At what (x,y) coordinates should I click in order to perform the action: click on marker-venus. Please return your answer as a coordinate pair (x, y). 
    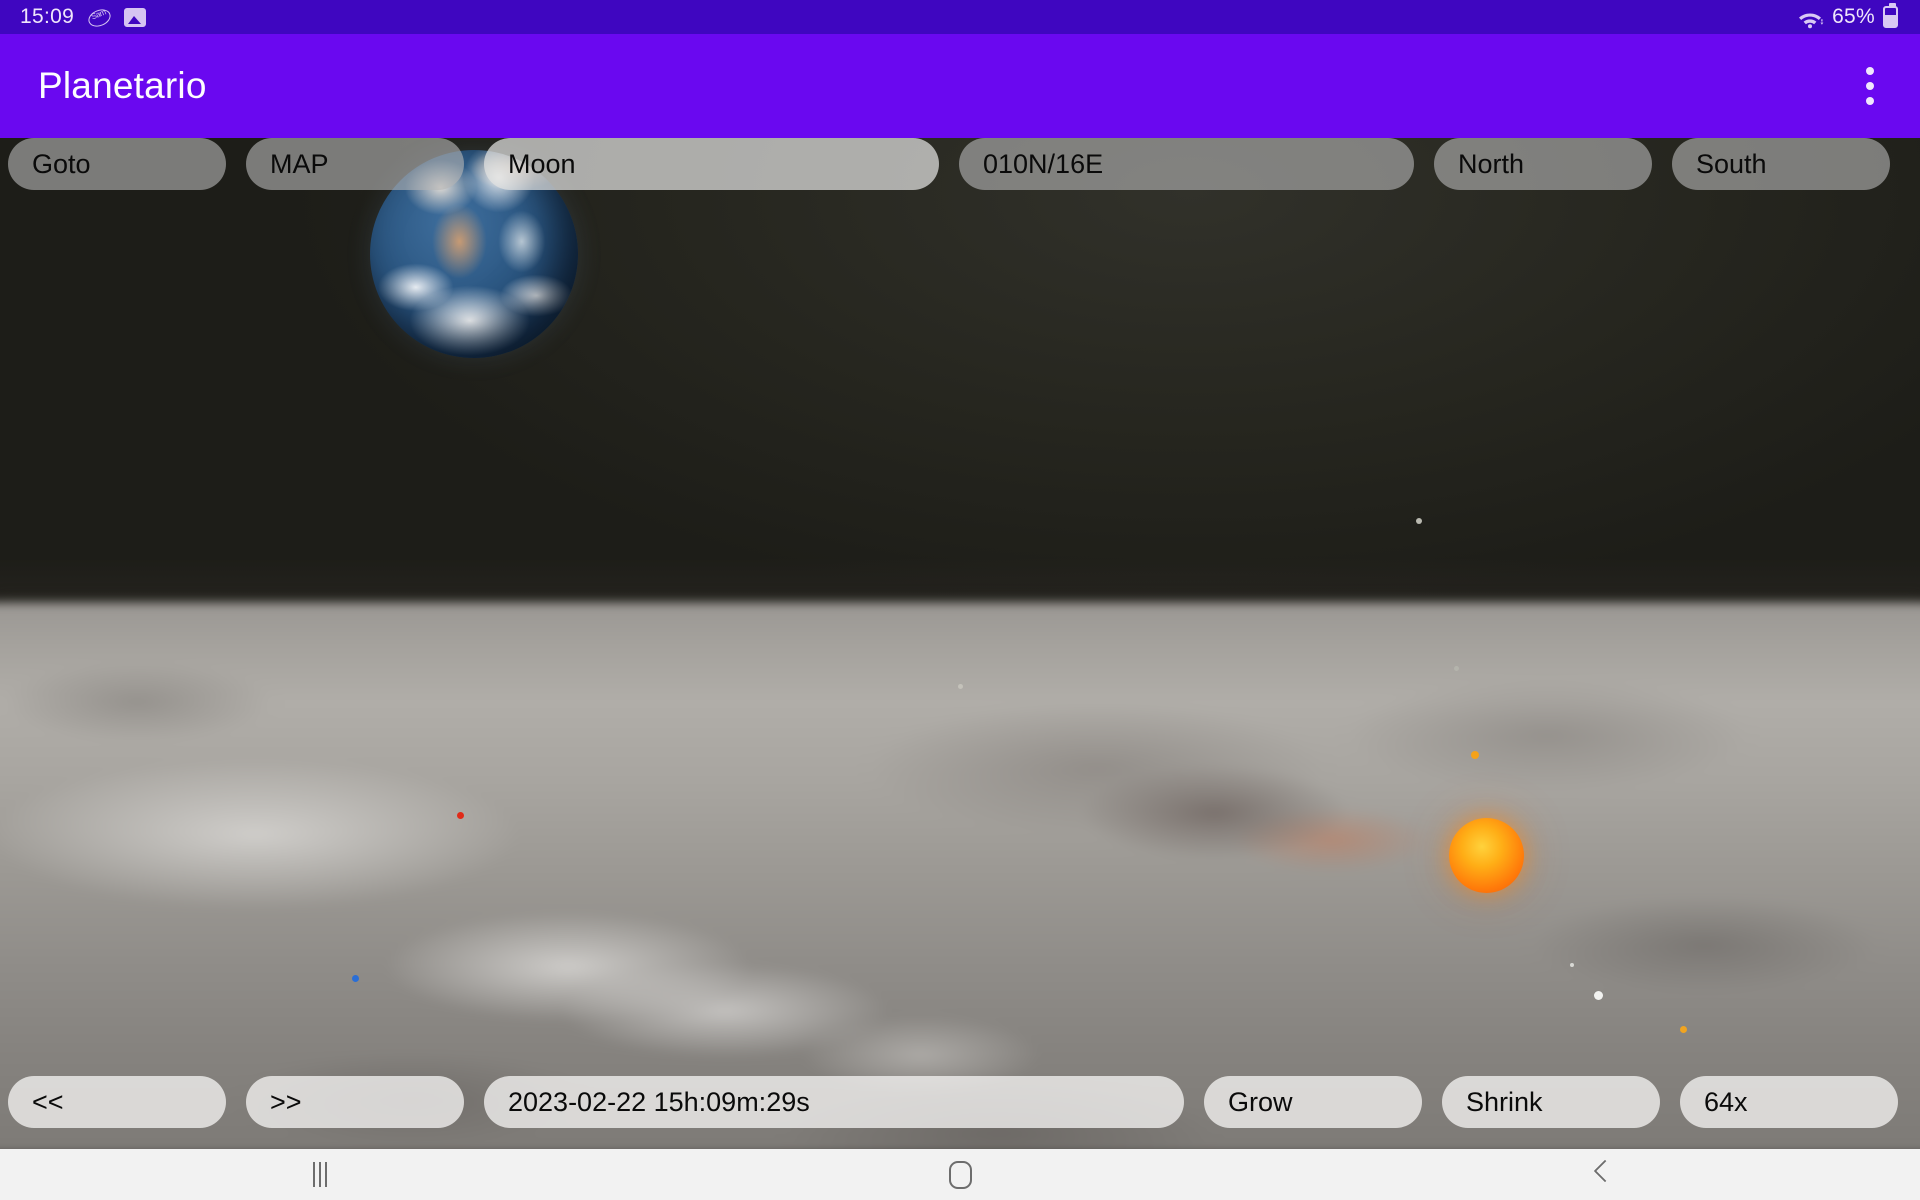
    Looking at the image, I should click on (1475, 755).